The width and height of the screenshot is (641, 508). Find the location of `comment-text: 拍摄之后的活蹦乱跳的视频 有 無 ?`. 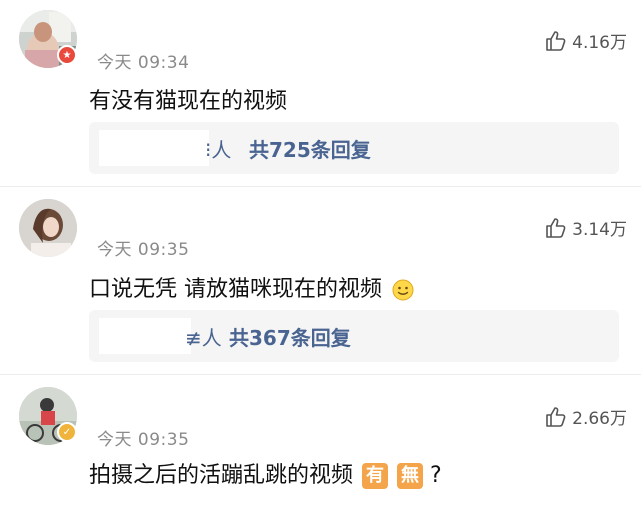

comment-text: 拍摄之后的活蹦乱跳的视频 有 無 ? is located at coordinates (265, 473).